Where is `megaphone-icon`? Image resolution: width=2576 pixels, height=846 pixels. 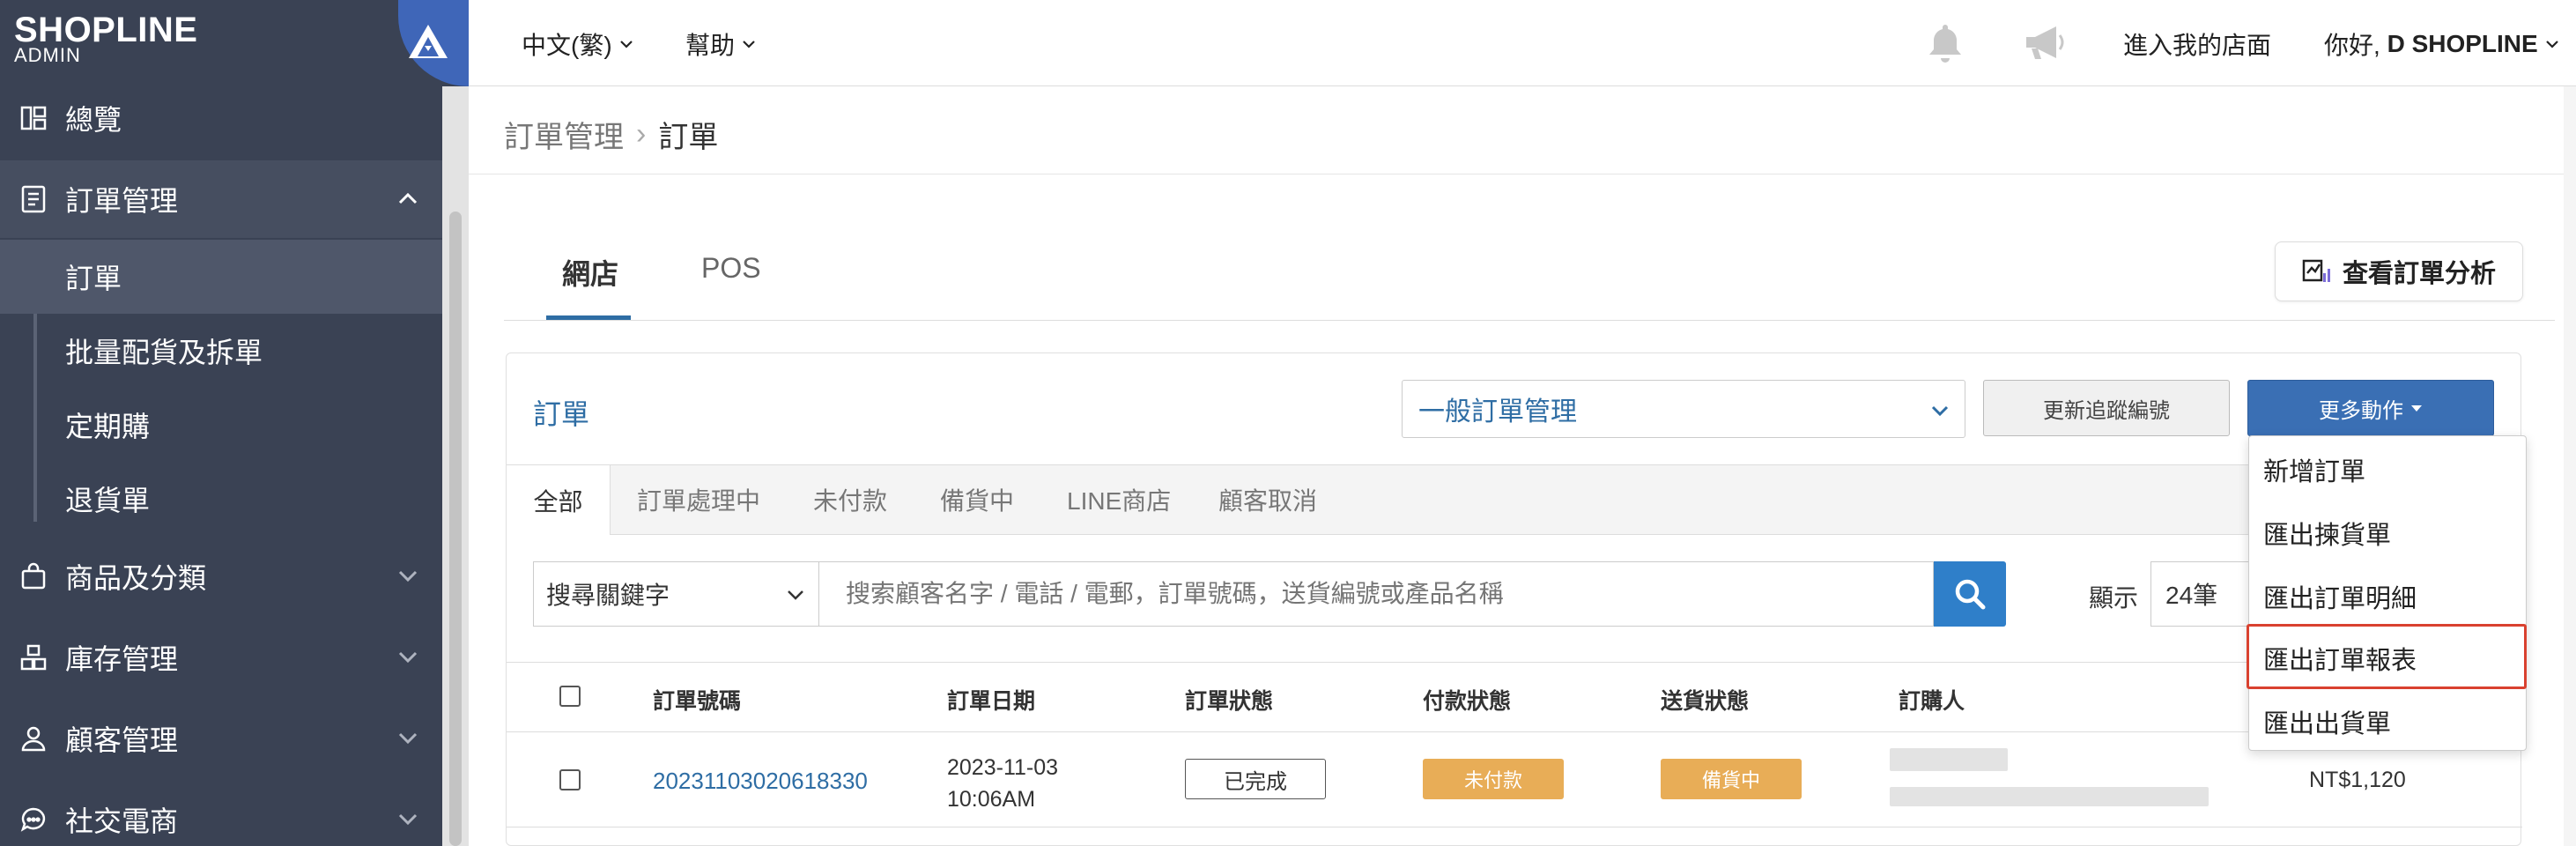 megaphone-icon is located at coordinates (2046, 45).